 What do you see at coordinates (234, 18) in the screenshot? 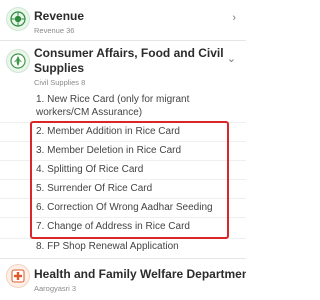
I see `chevron-right-icon: ›` at bounding box center [234, 18].